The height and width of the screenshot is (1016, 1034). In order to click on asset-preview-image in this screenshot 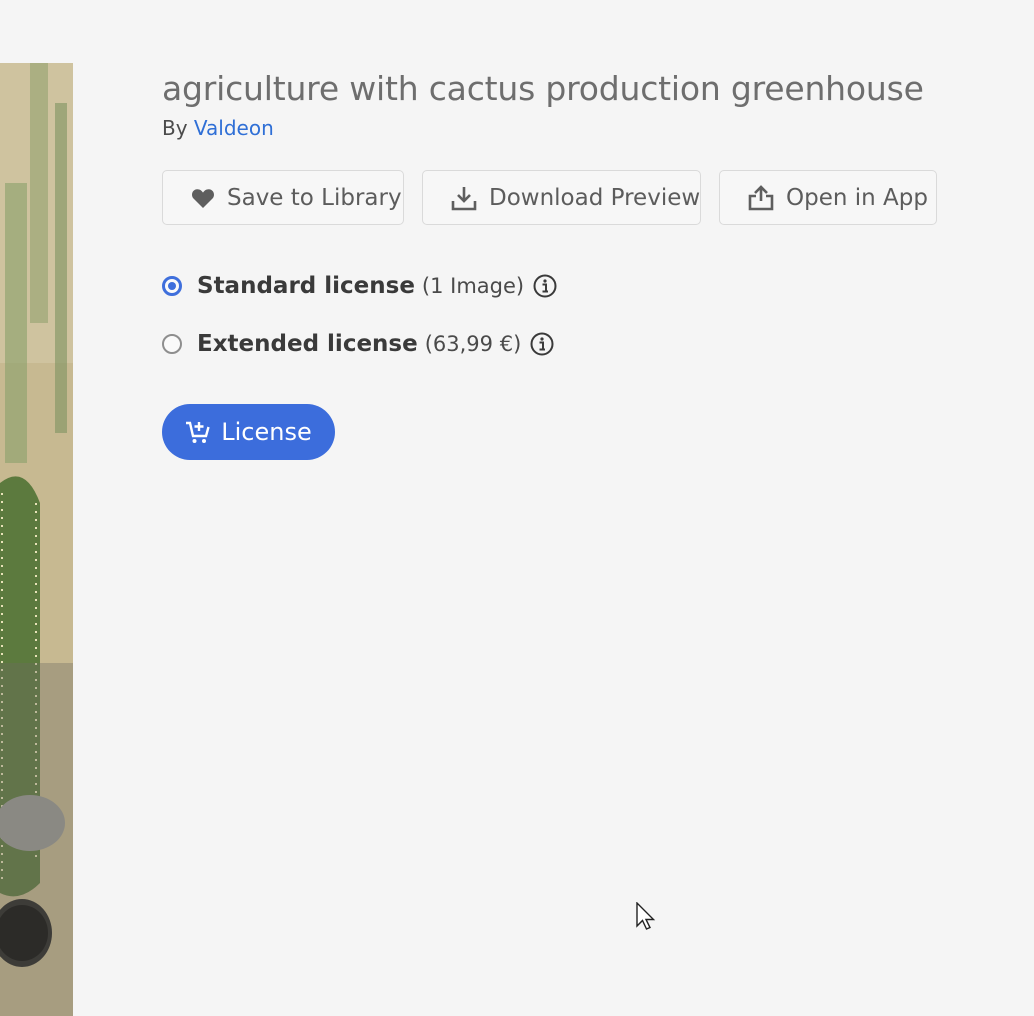, I will do `click(36, 539)`.